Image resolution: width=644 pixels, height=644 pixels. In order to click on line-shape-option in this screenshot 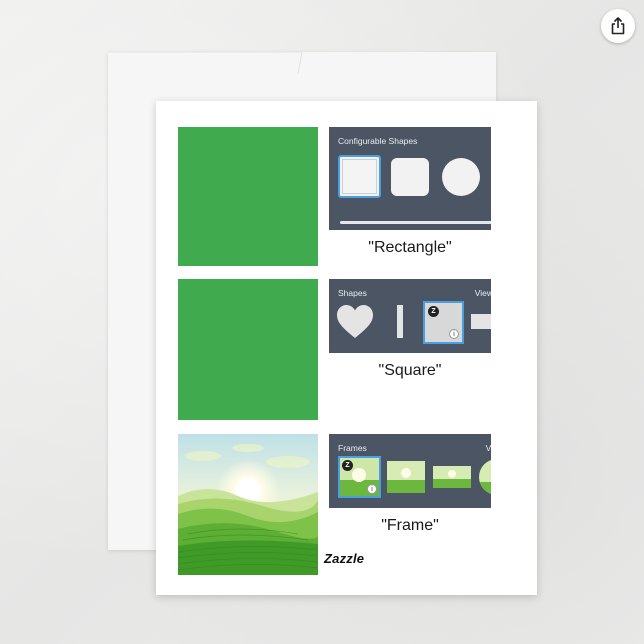, I will do `click(400, 321)`.